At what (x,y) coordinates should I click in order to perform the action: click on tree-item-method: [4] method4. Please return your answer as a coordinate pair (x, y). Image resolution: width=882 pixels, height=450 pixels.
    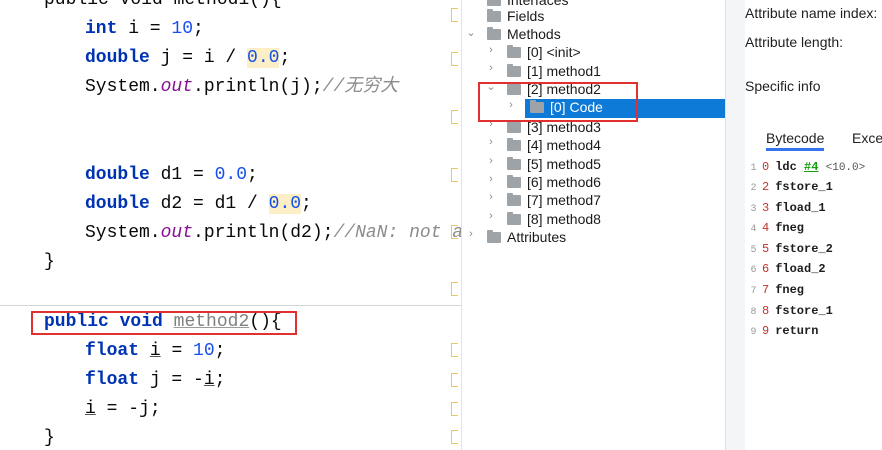
    Looking at the image, I should click on (554, 145).